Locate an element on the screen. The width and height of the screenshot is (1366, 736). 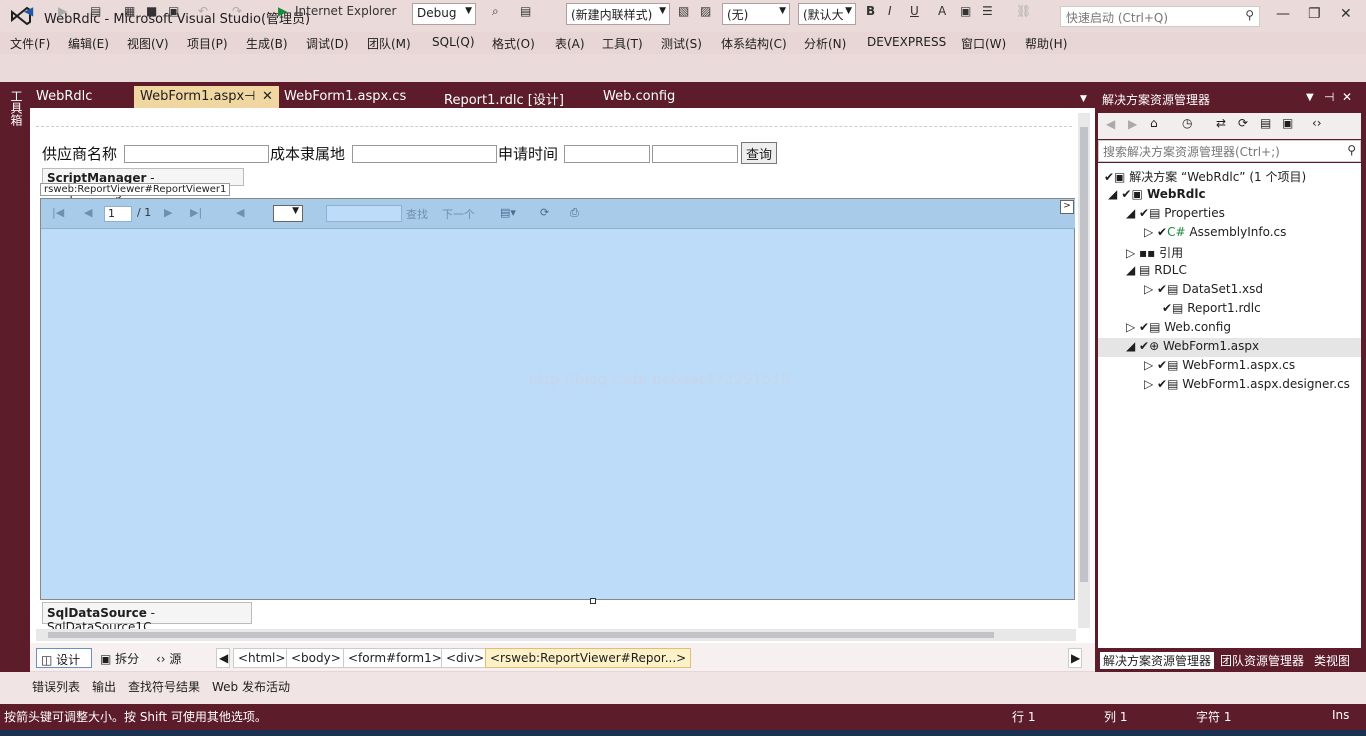
tab-web-publish: Web 发布活动 is located at coordinates (251, 686).